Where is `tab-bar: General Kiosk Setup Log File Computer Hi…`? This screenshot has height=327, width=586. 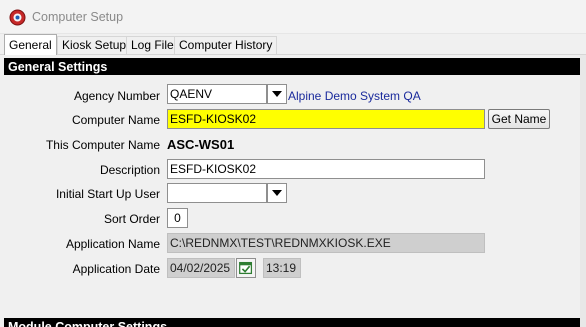
tab-bar: General Kiosk Setup Log File Computer Hi… is located at coordinates (293, 44).